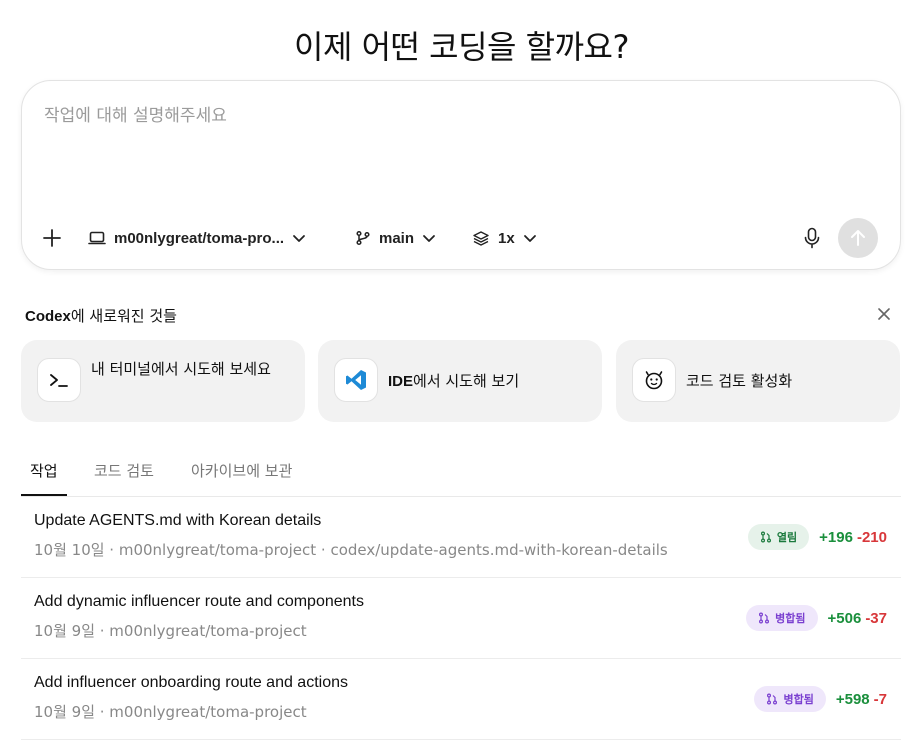 Image resolution: width=923 pixels, height=744 pixels. I want to click on branch-name: main, so click(397, 238).